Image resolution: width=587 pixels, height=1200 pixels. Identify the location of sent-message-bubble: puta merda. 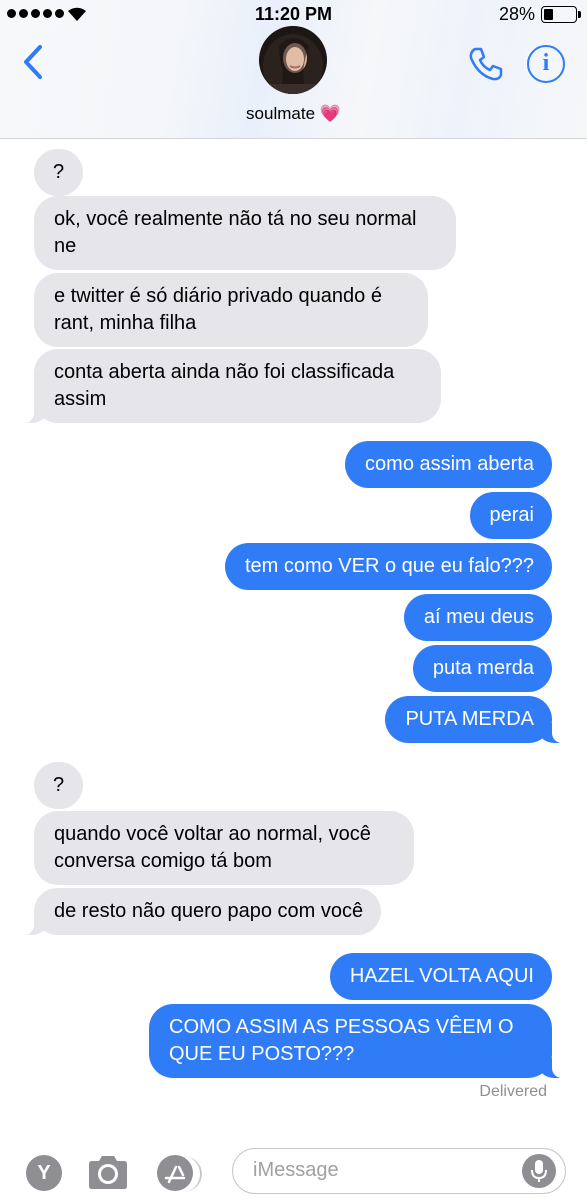
(482, 668).